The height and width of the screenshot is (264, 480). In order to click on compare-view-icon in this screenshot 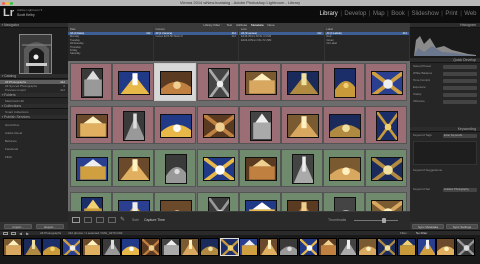, I will do `click(100, 220)`.